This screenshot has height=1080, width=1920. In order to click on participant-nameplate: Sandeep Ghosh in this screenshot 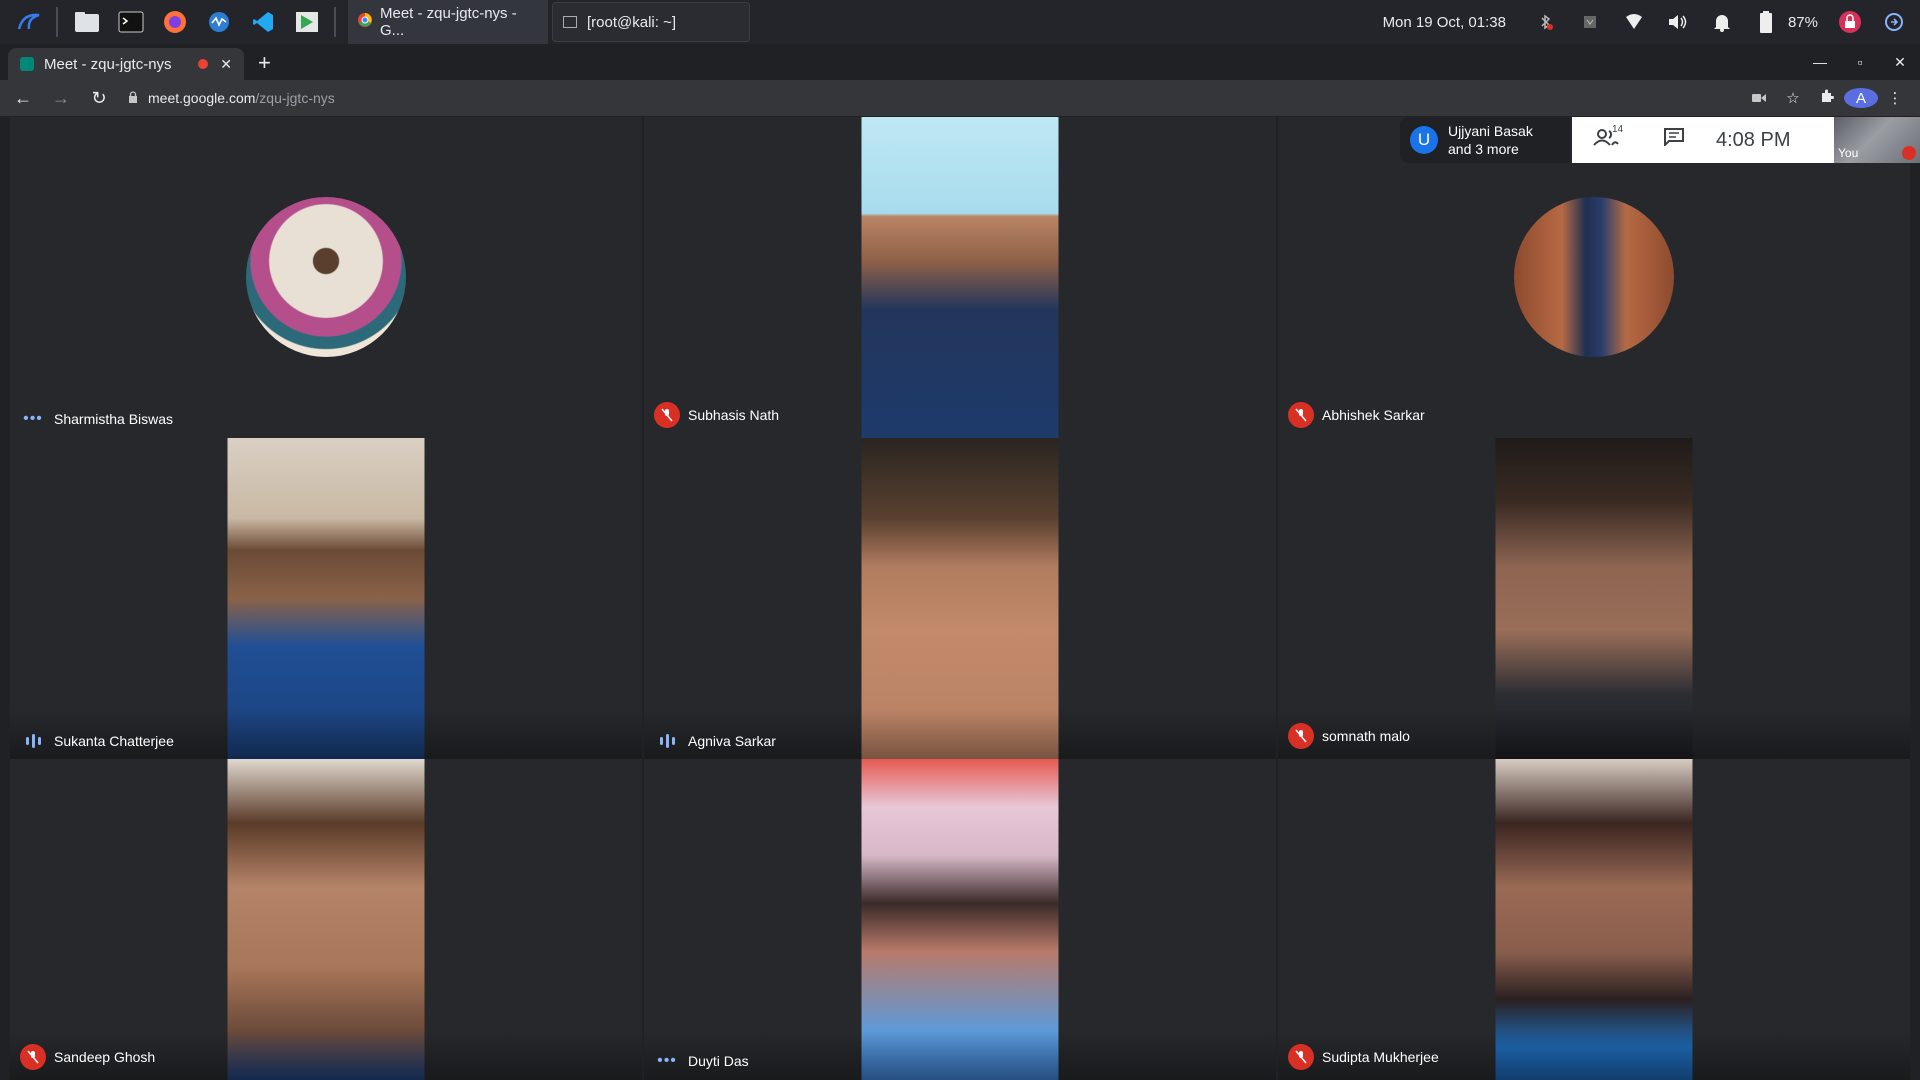, I will do `click(87, 1057)`.